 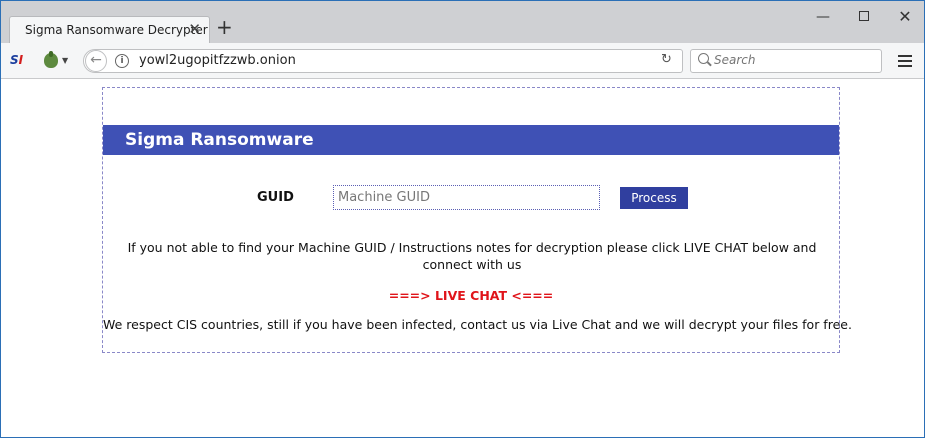 What do you see at coordinates (864, 17) in the screenshot?
I see `maximize-icon` at bounding box center [864, 17].